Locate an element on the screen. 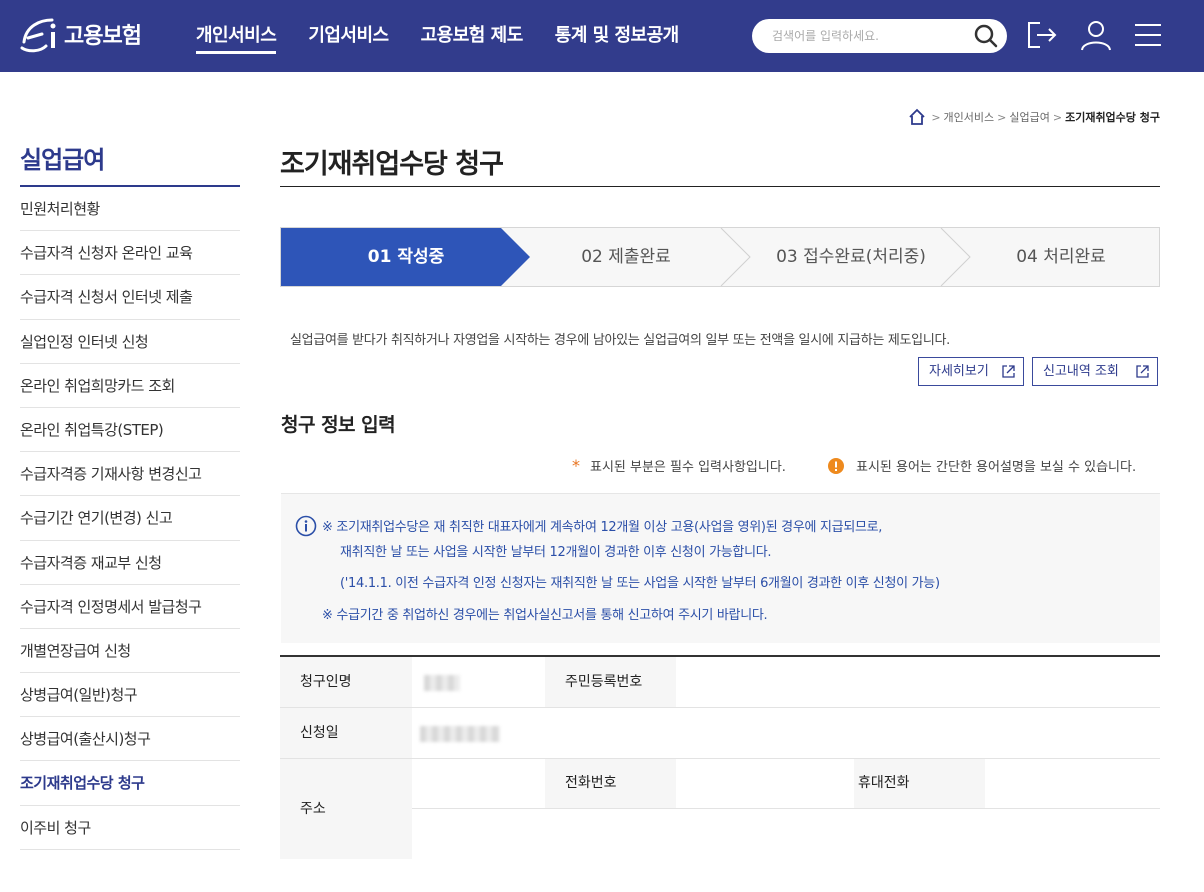  logo-icon is located at coordinates (40, 34).